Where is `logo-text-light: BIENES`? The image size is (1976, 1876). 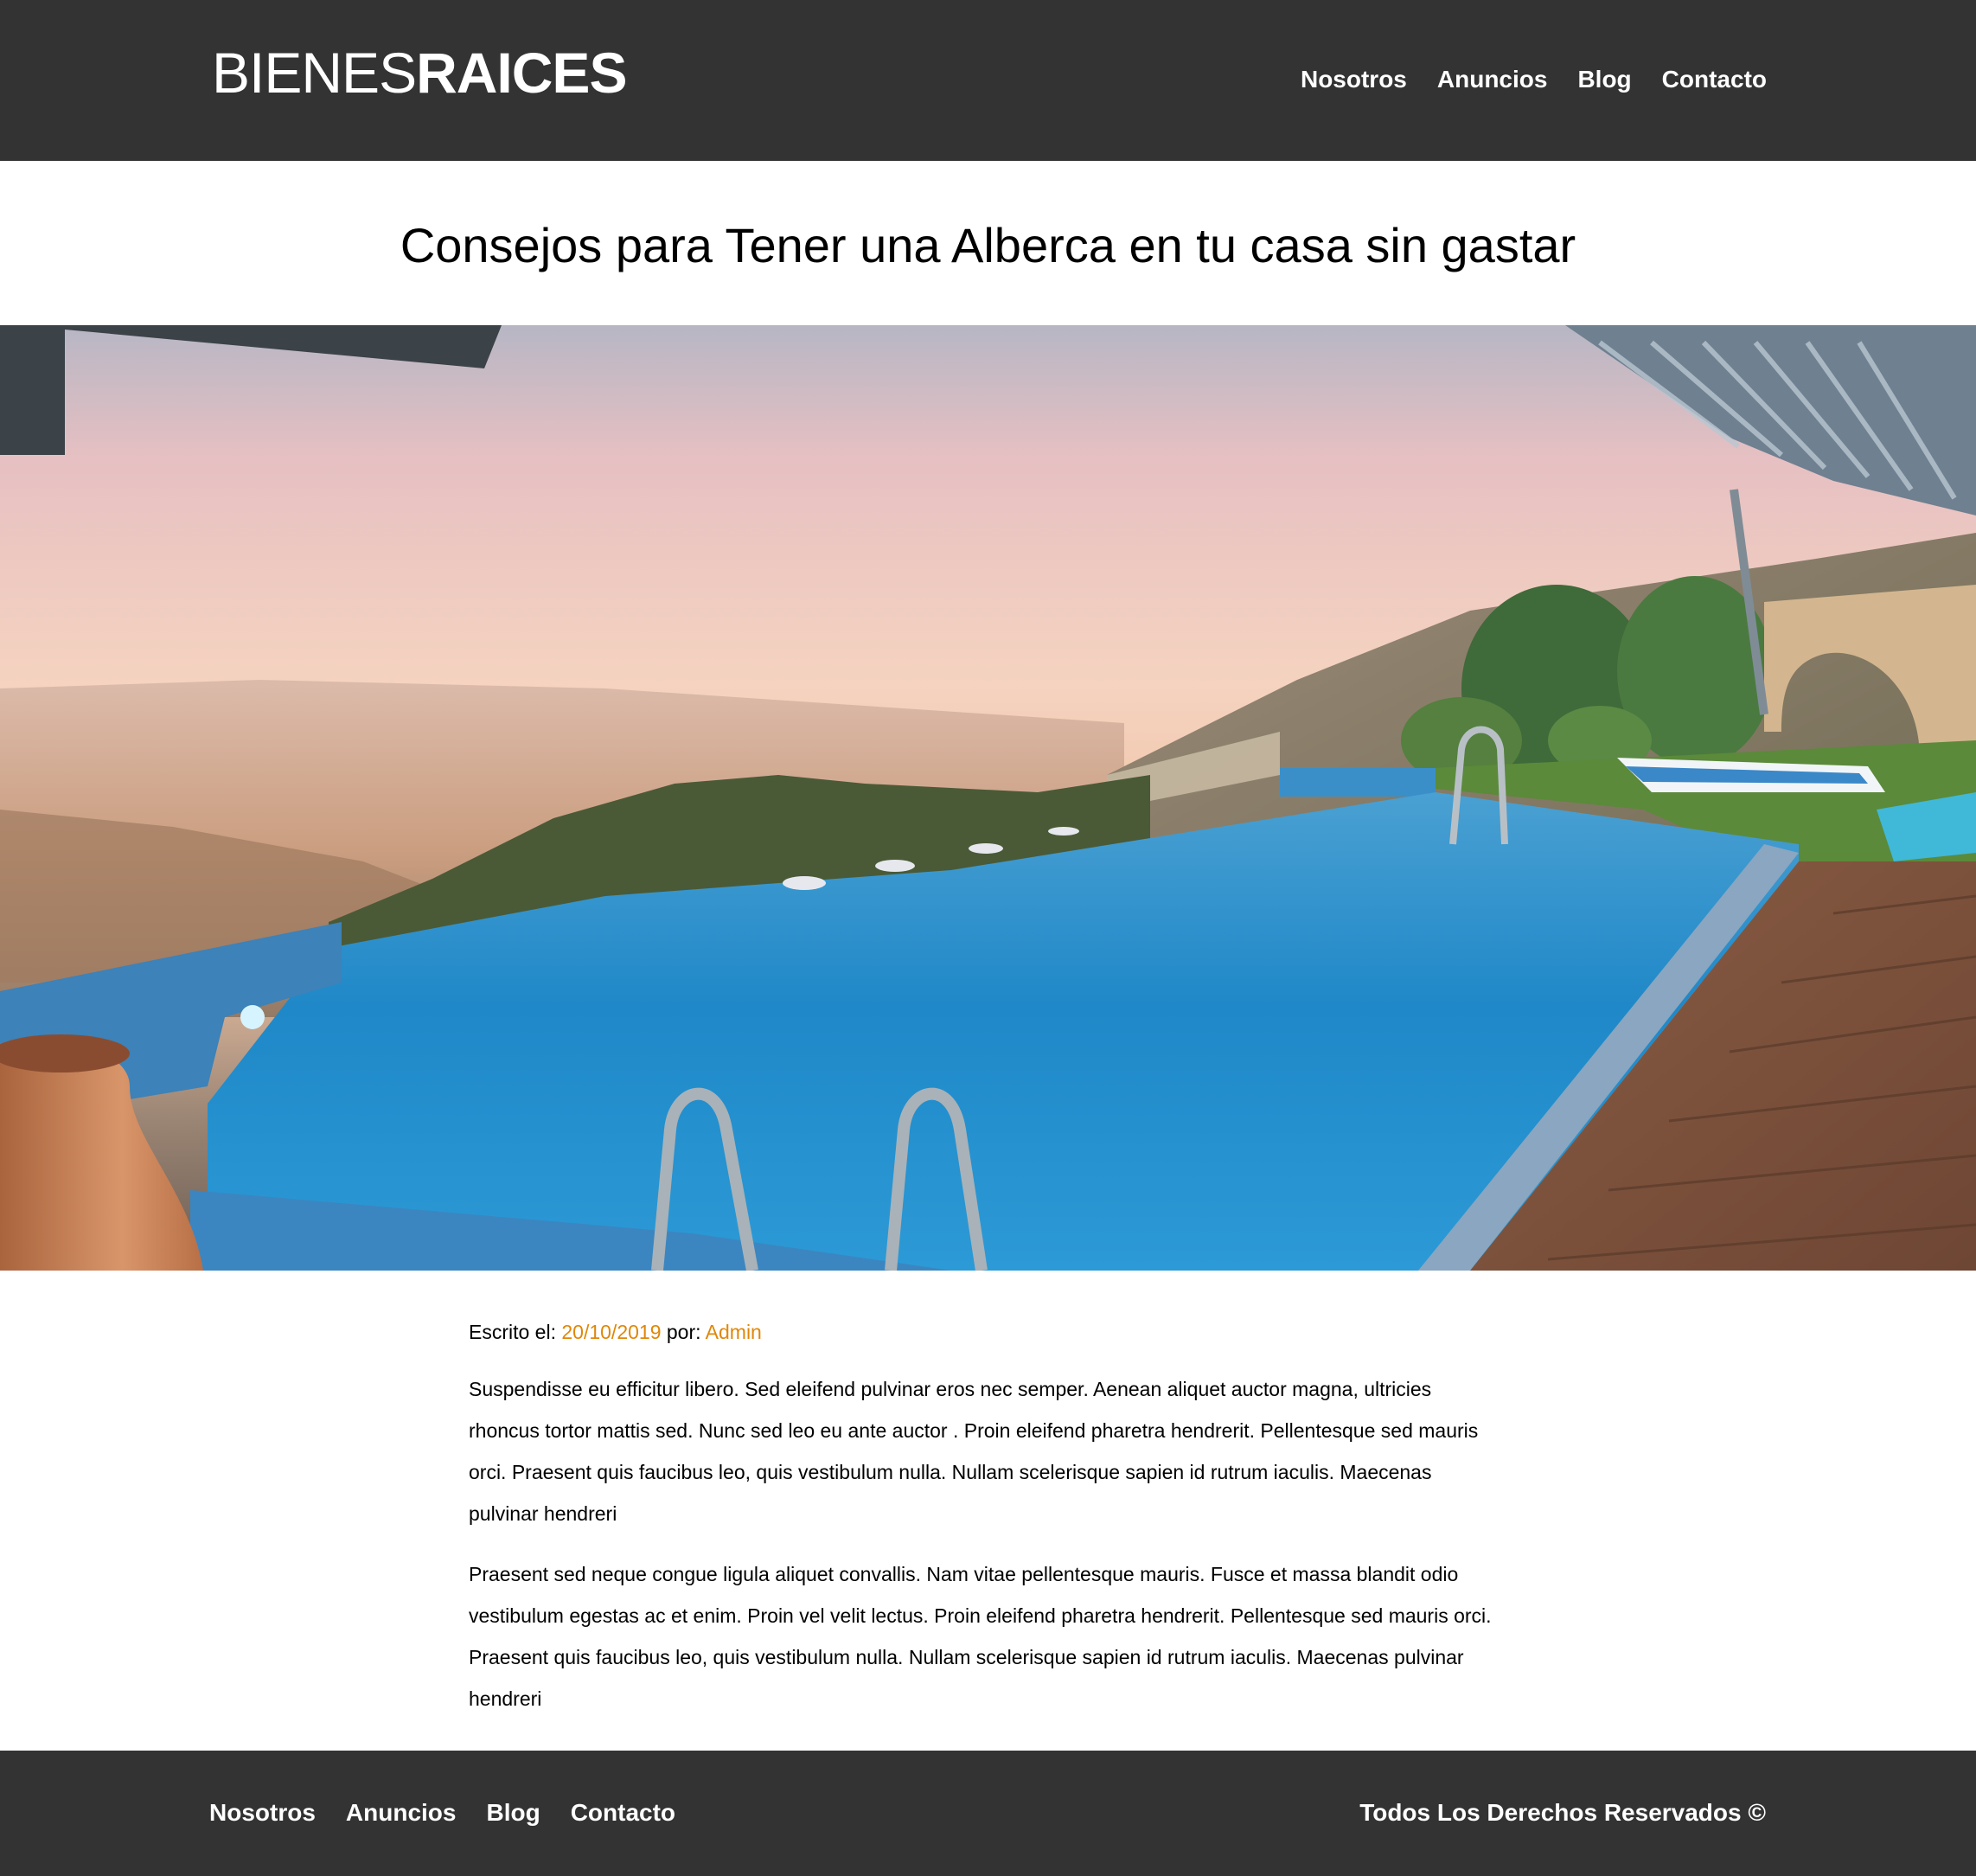 logo-text-light: BIENES is located at coordinates (314, 73).